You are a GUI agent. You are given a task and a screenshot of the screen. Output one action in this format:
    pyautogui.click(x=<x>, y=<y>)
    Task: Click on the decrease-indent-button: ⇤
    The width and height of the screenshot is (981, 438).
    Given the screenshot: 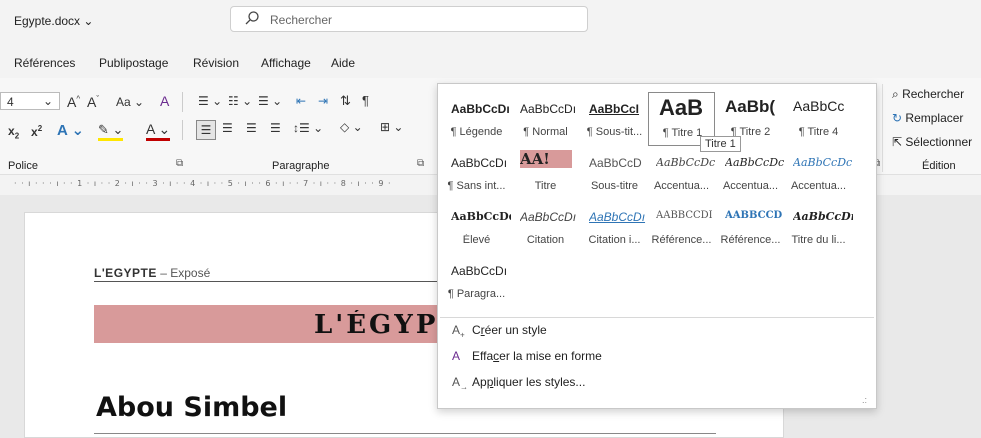 What is the action you would take?
    pyautogui.click(x=301, y=101)
    